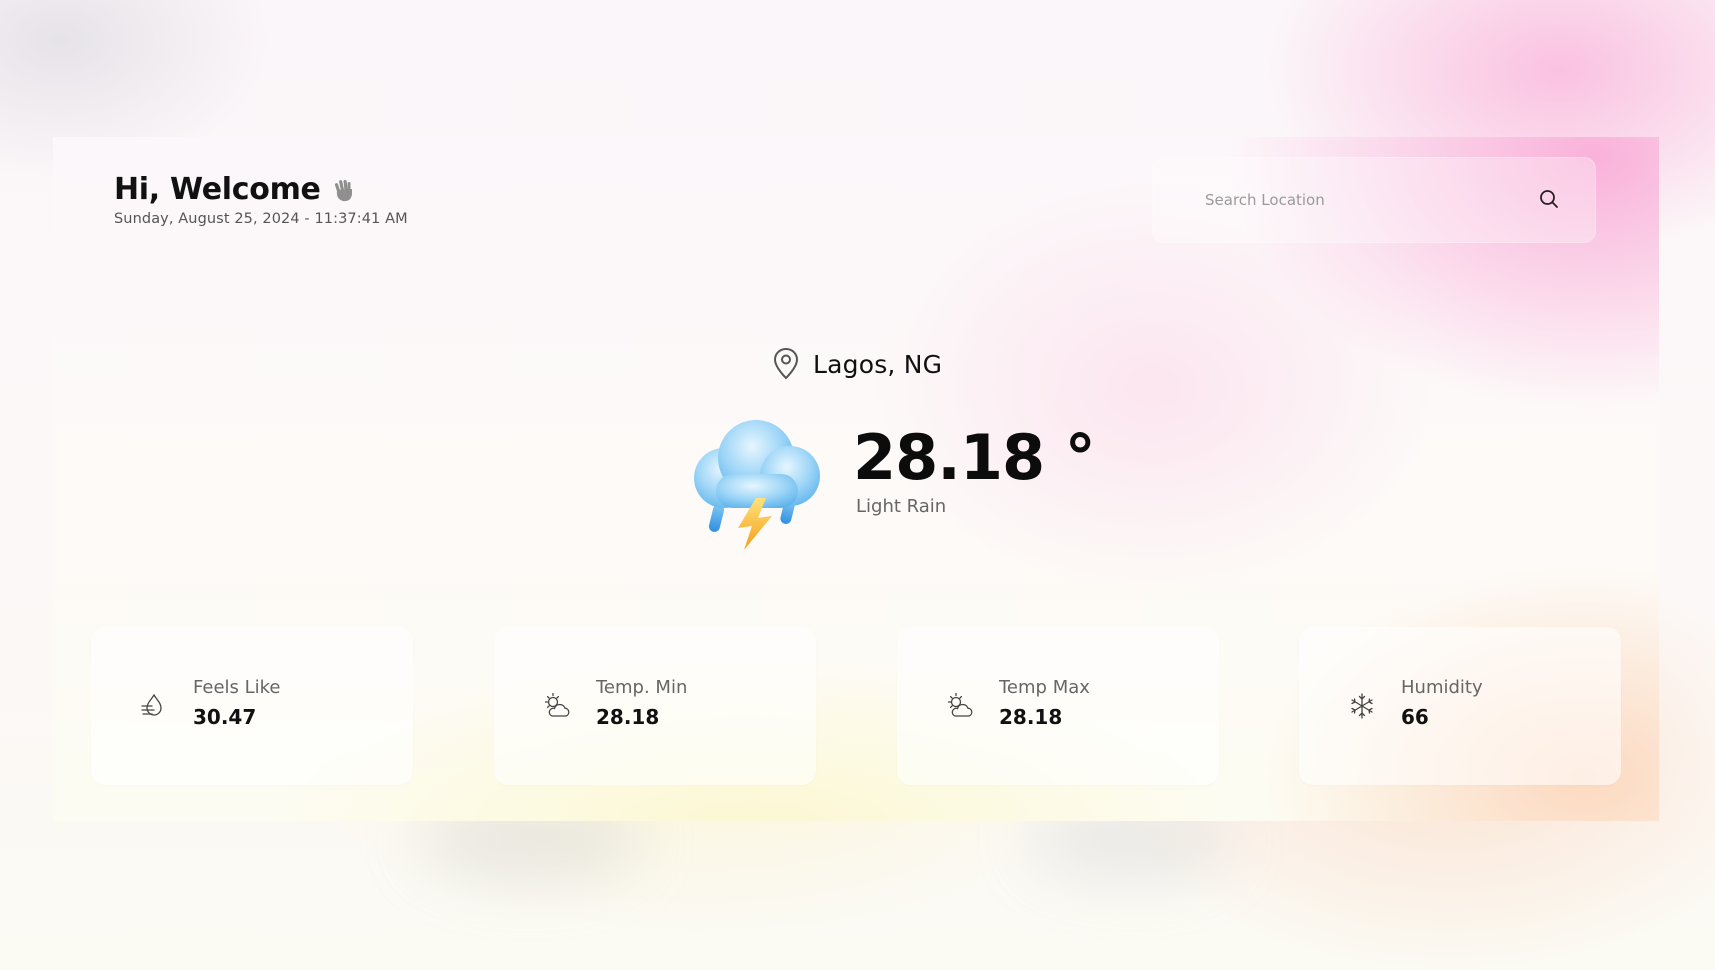  What do you see at coordinates (1460, 706) in the screenshot?
I see `stat-card-humidity: Humidity 66` at bounding box center [1460, 706].